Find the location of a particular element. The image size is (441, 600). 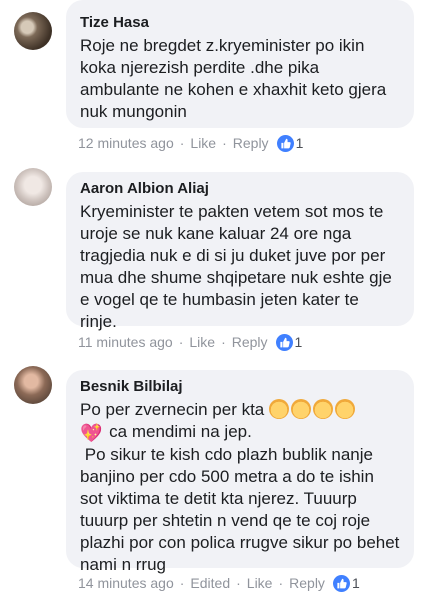

sparkling-heart-icon: 💖 is located at coordinates (91, 433).